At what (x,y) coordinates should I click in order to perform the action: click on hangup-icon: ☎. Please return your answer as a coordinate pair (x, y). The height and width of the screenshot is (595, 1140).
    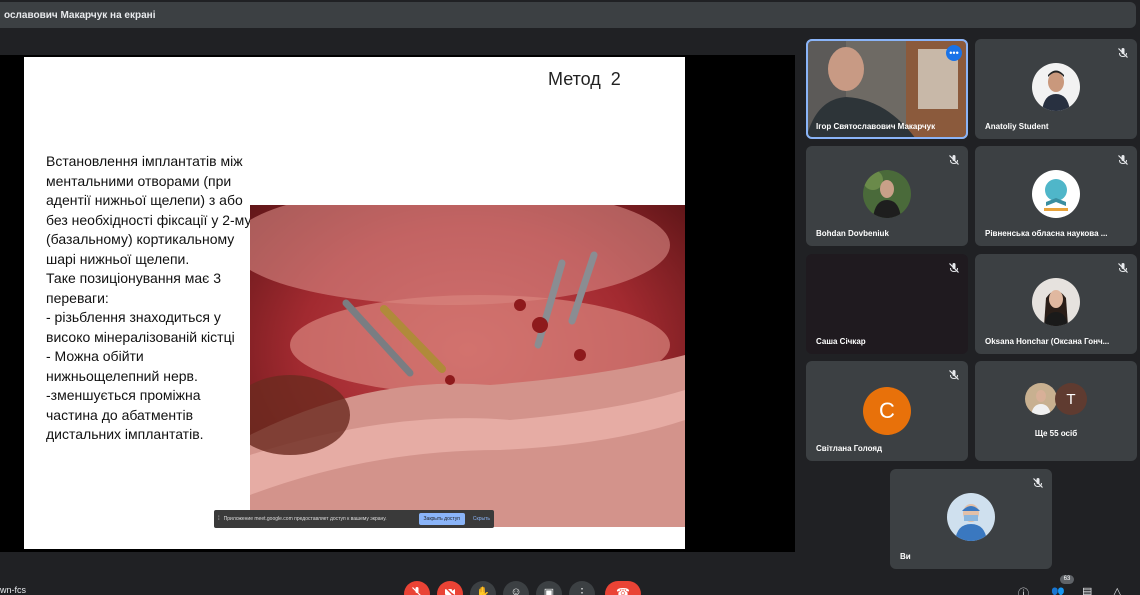
    Looking at the image, I should click on (623, 588).